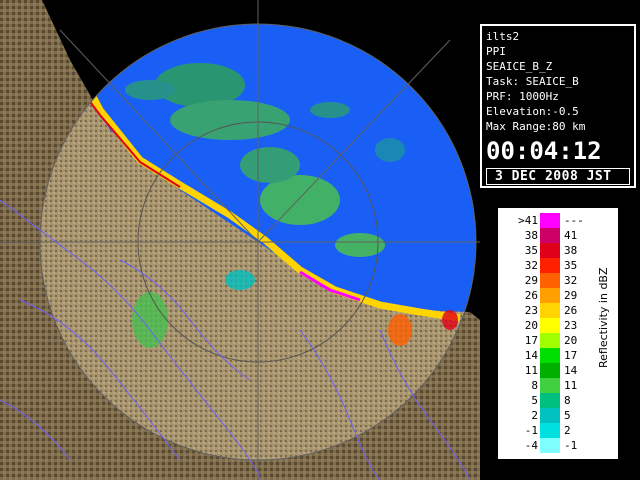 The image size is (640, 480). I want to click on legend-row: 8 11, so click(558, 385).